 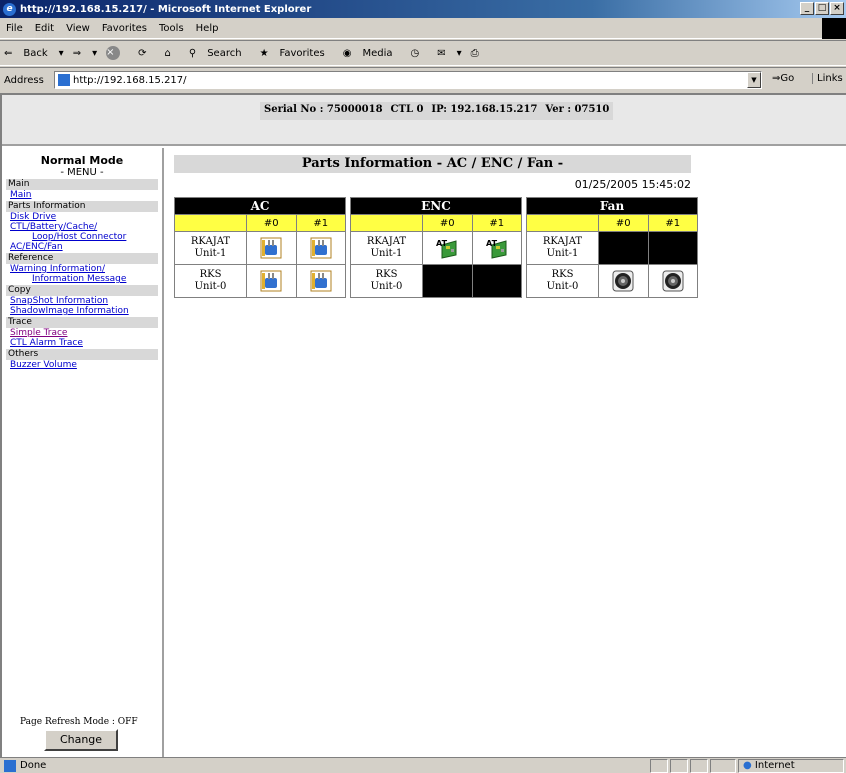 What do you see at coordinates (372, 53) in the screenshot?
I see `media-button: ◉ Media` at bounding box center [372, 53].